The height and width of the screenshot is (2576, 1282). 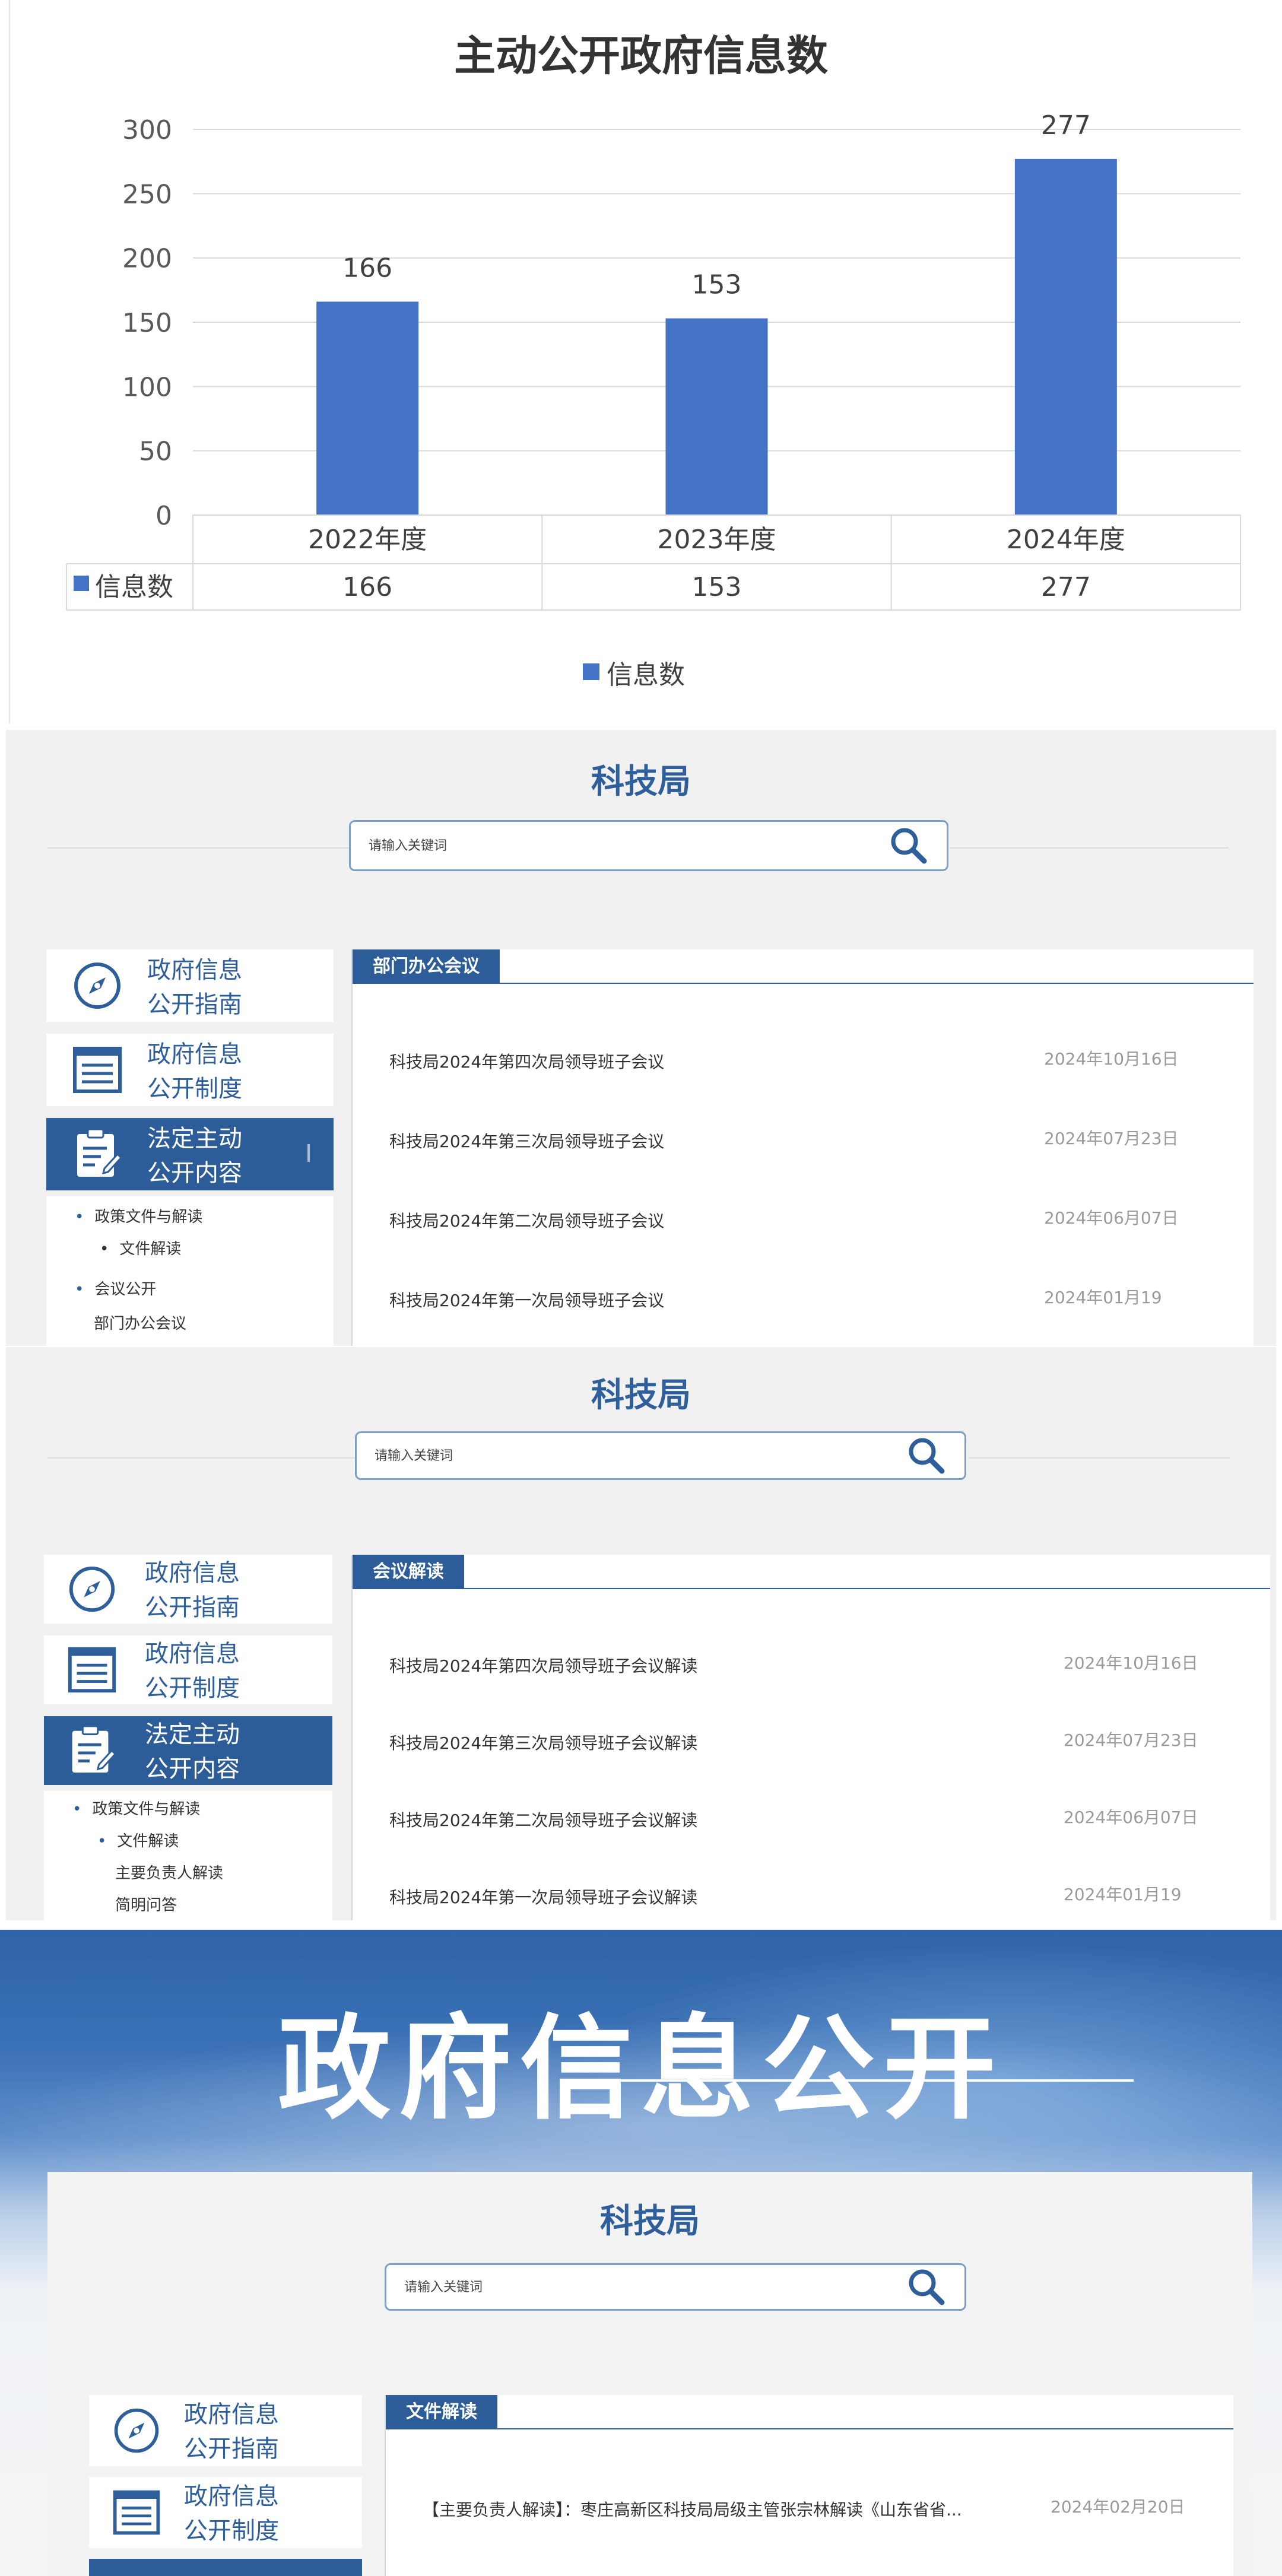 What do you see at coordinates (147, 130) in the screenshot?
I see `y-tick-label: 300` at bounding box center [147, 130].